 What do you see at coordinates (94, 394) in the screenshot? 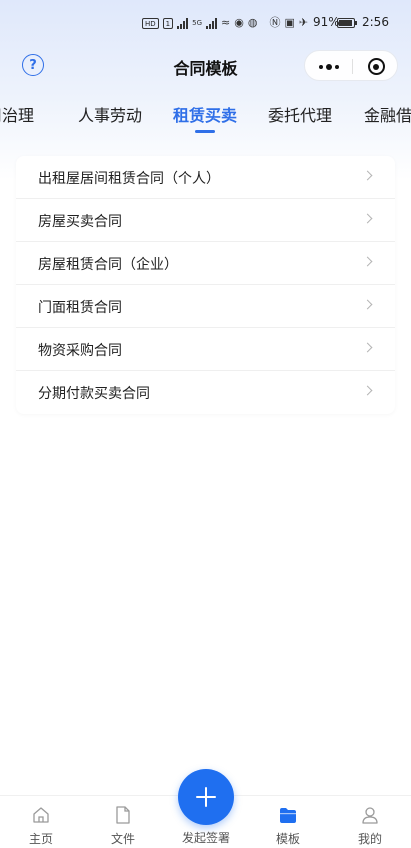
I see `list-item-label: 分期付款买卖合同` at bounding box center [94, 394].